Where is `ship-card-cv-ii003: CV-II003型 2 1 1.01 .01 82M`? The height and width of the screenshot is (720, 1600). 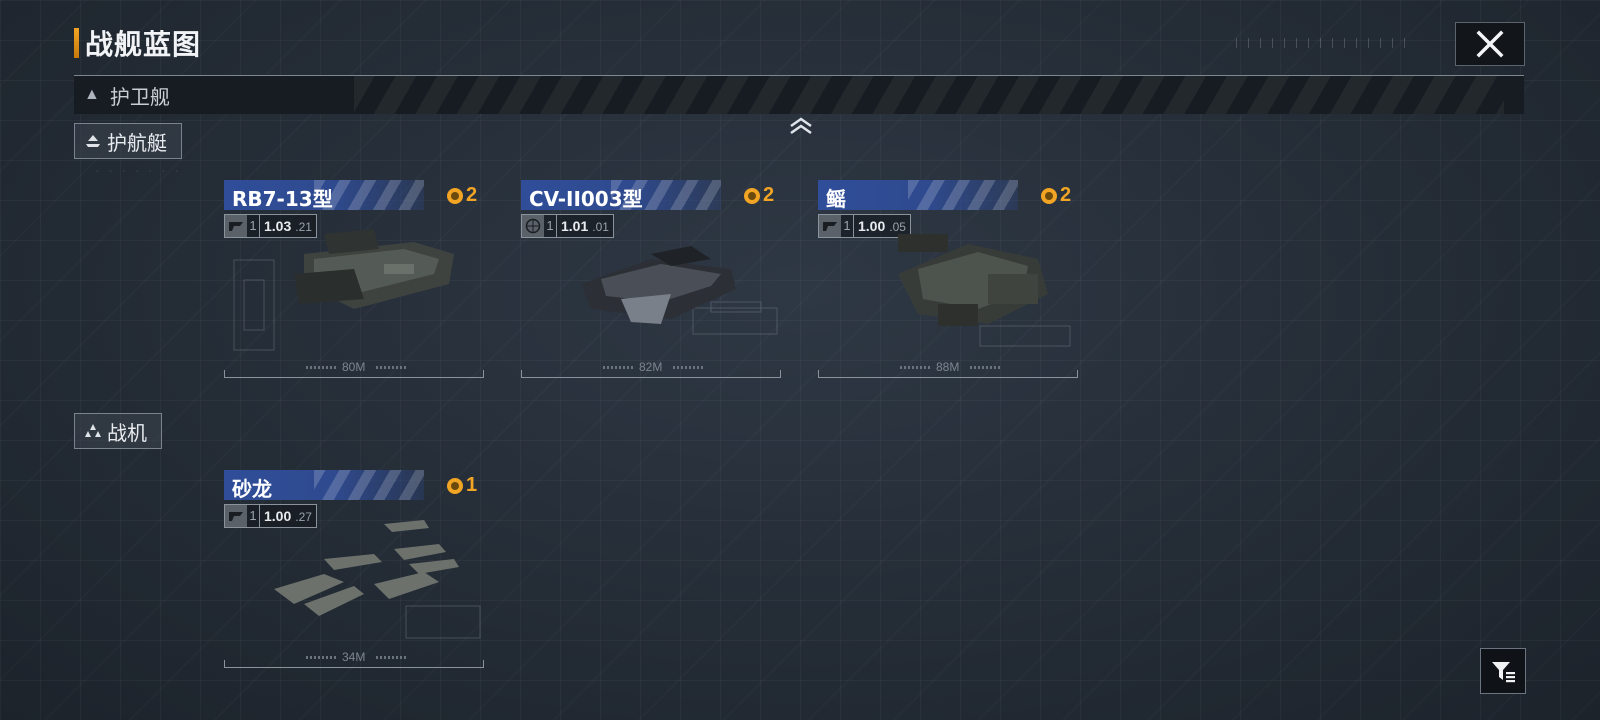 ship-card-cv-ii003: CV-II003型 2 1 1.01 .01 82M is located at coordinates (652, 280).